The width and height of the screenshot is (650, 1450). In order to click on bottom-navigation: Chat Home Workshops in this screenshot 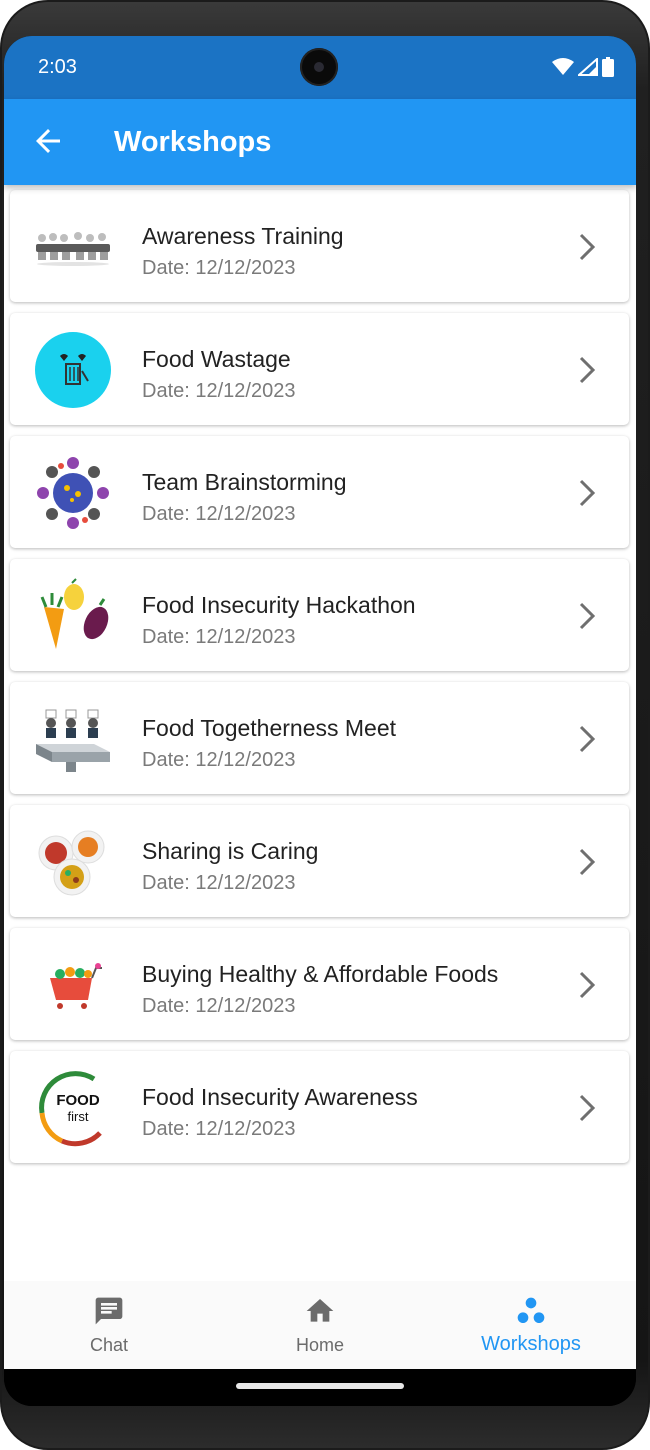, I will do `click(320, 1325)`.